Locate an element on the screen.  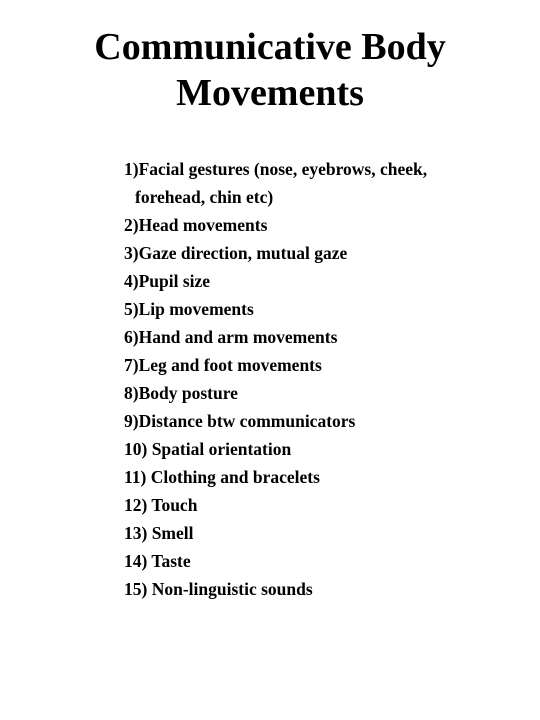
list-item: 5)Lip movements is located at coordinates (189, 309).